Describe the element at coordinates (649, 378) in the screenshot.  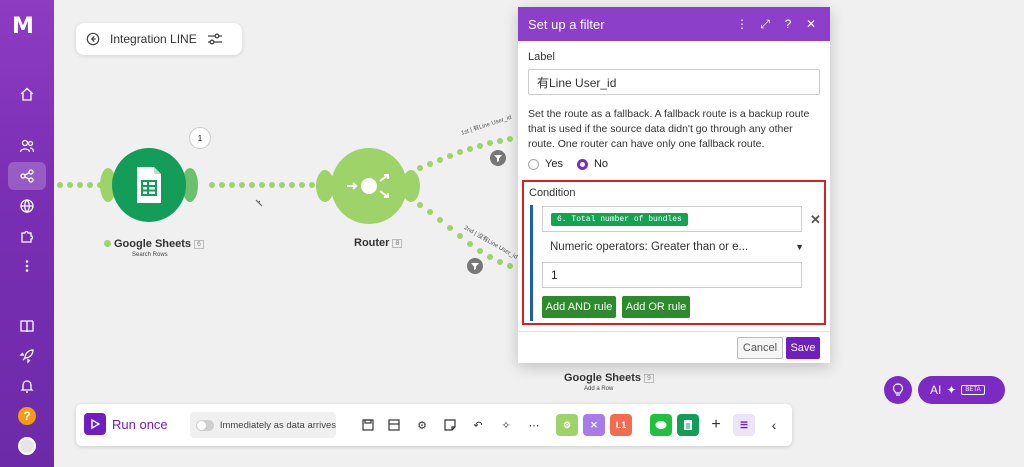
I see `node-number: 9` at that location.